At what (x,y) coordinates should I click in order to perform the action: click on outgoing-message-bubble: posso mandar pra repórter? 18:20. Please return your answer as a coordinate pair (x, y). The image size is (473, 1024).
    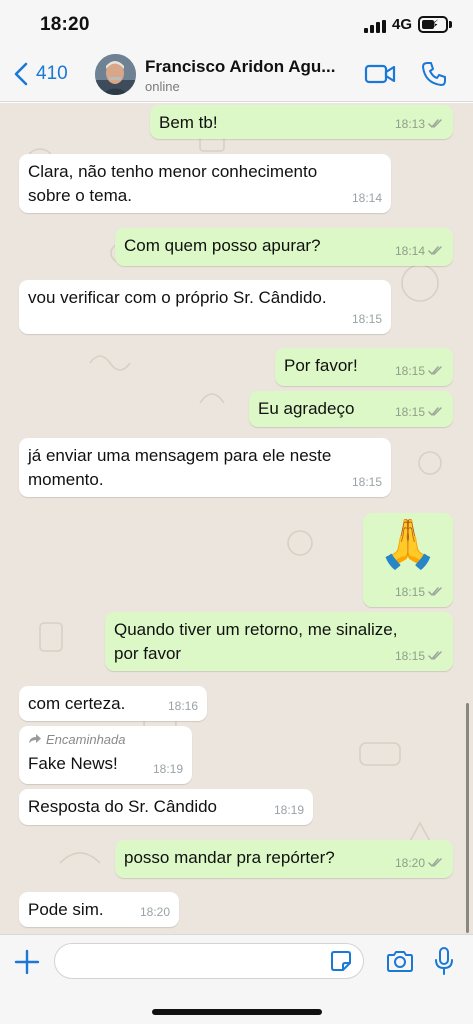
    Looking at the image, I should click on (284, 859).